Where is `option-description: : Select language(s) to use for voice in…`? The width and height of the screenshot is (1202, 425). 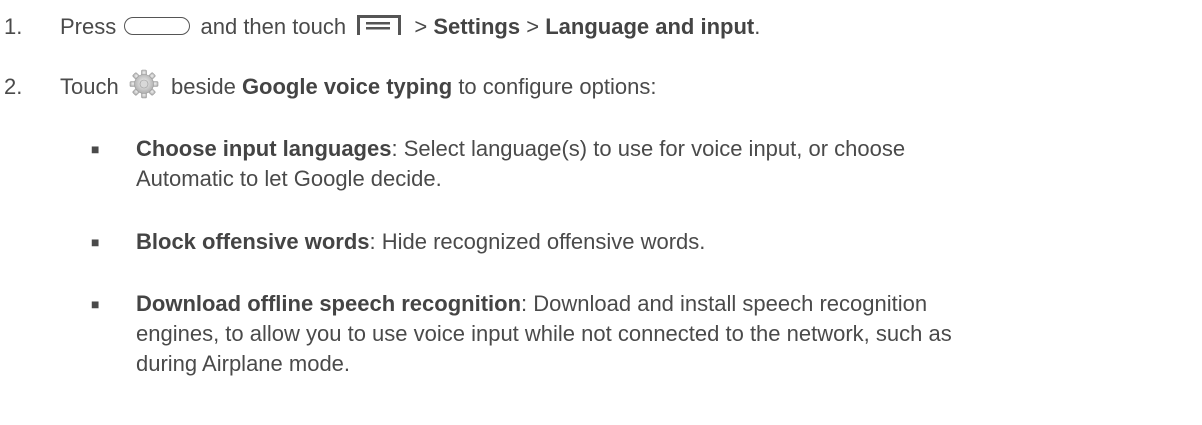
option-description: : Select language(s) to use for voice in… is located at coordinates (648, 148).